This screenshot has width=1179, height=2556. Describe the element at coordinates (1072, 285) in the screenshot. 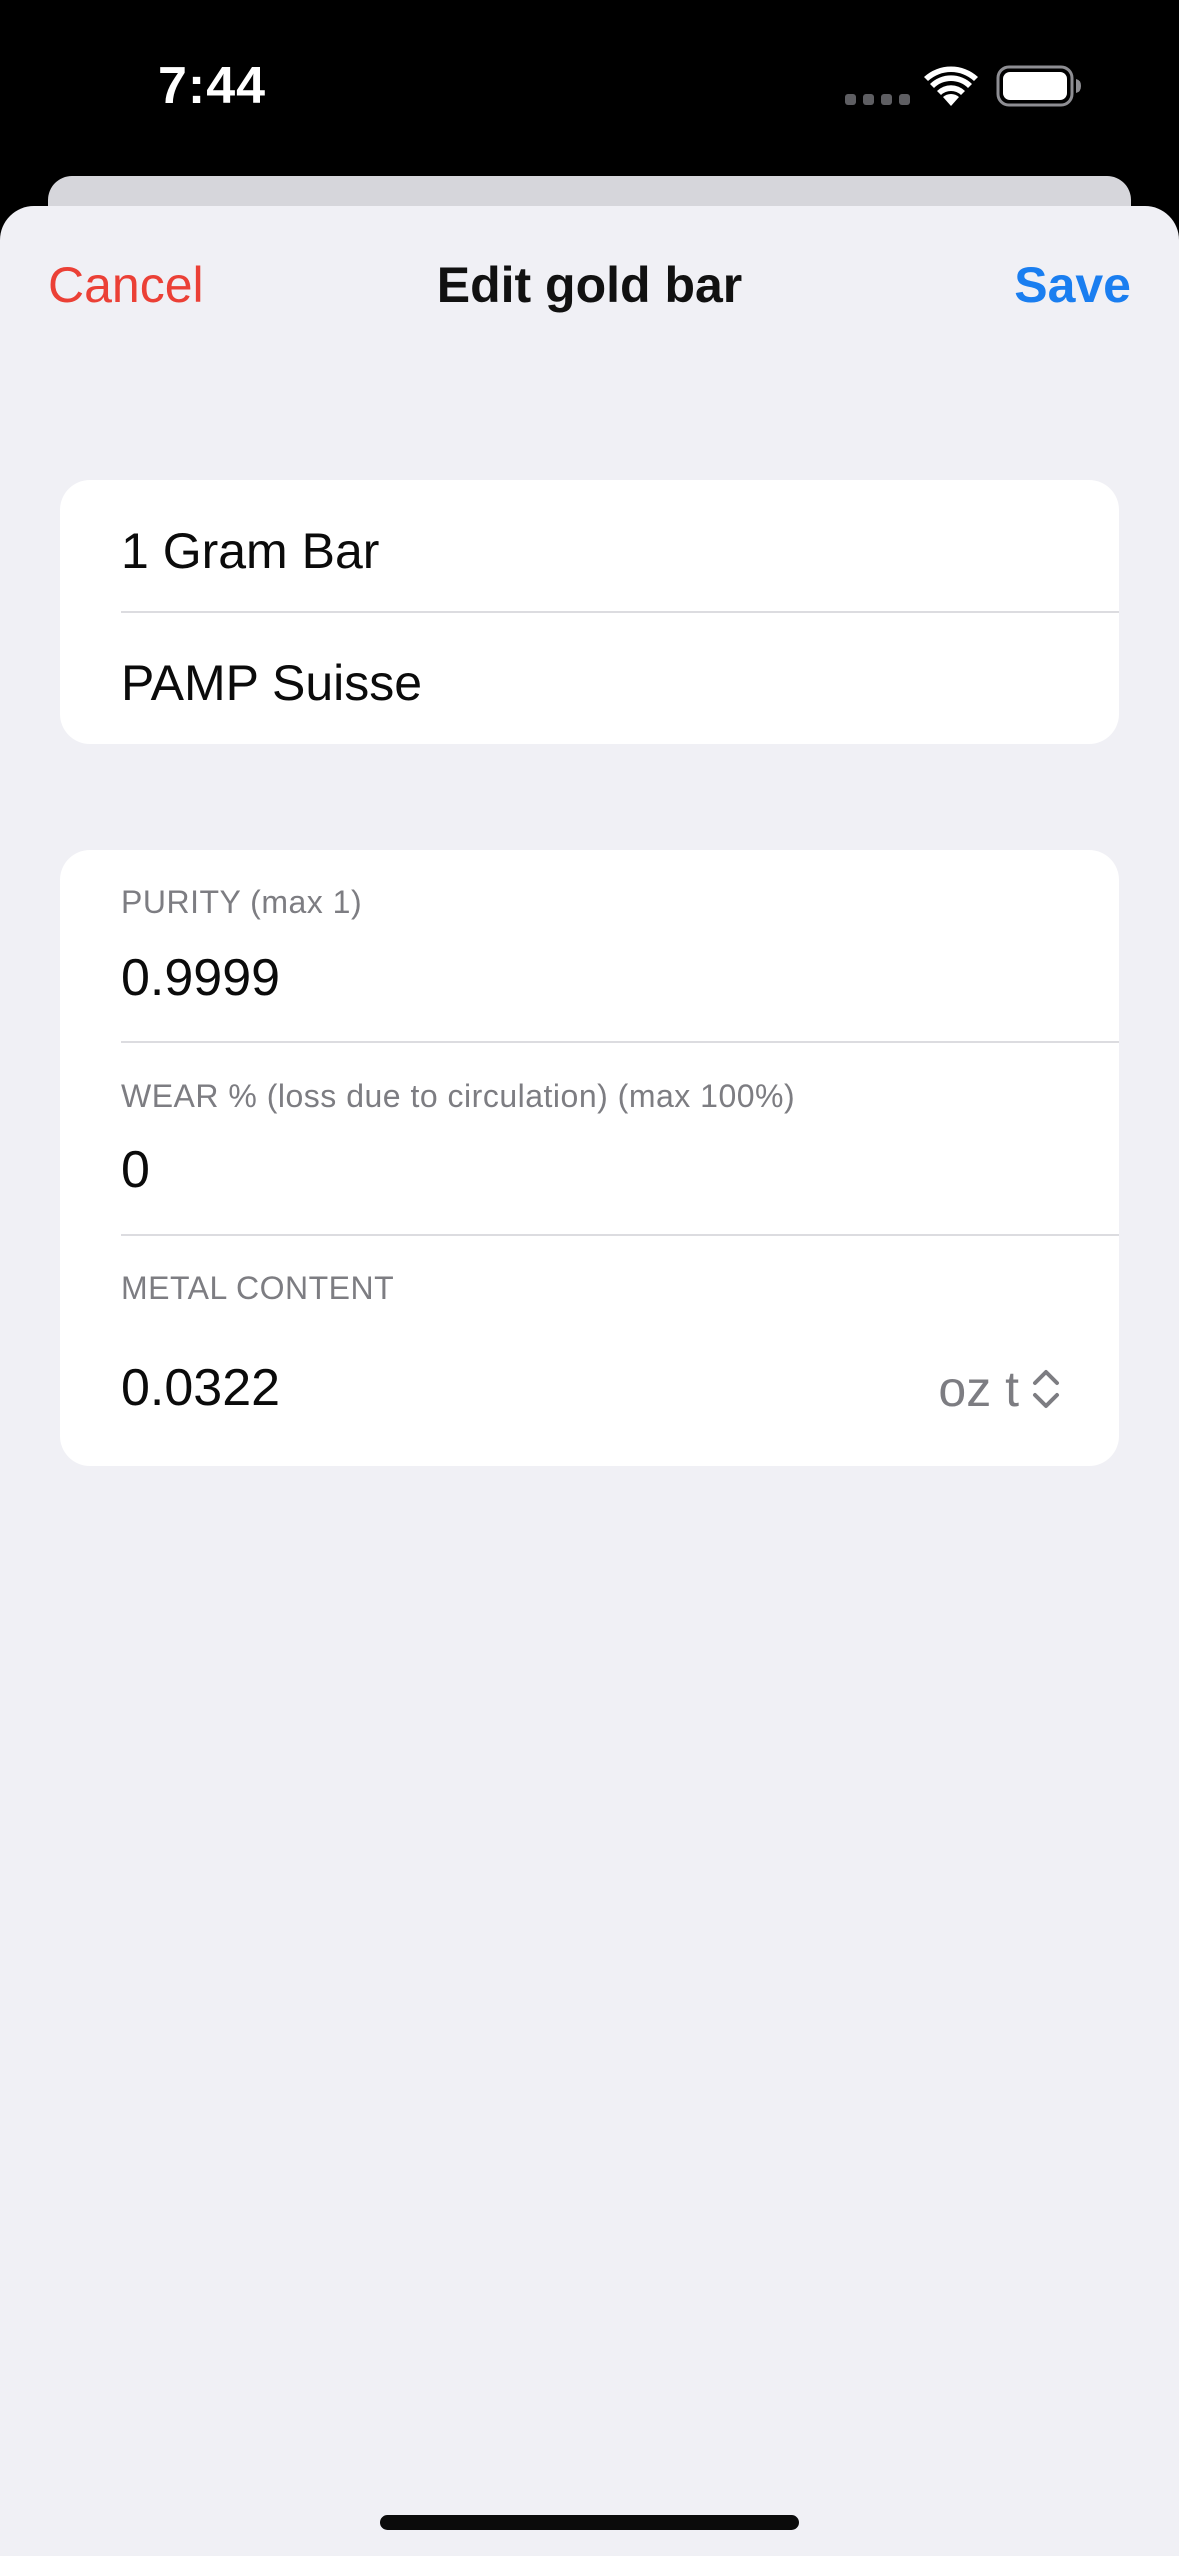

I see `save-button: Save` at that location.